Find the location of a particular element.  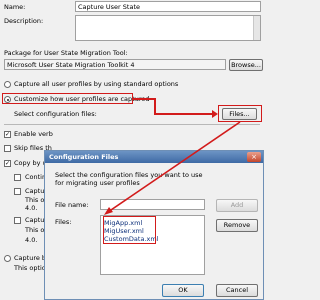

arrow-head-icon is located at coordinates (215, 114).